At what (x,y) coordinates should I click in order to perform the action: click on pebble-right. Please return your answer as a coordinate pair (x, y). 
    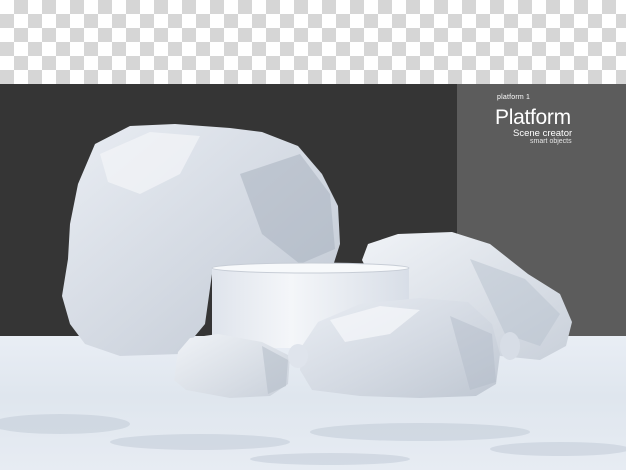
    Looking at the image, I should click on (510, 346).